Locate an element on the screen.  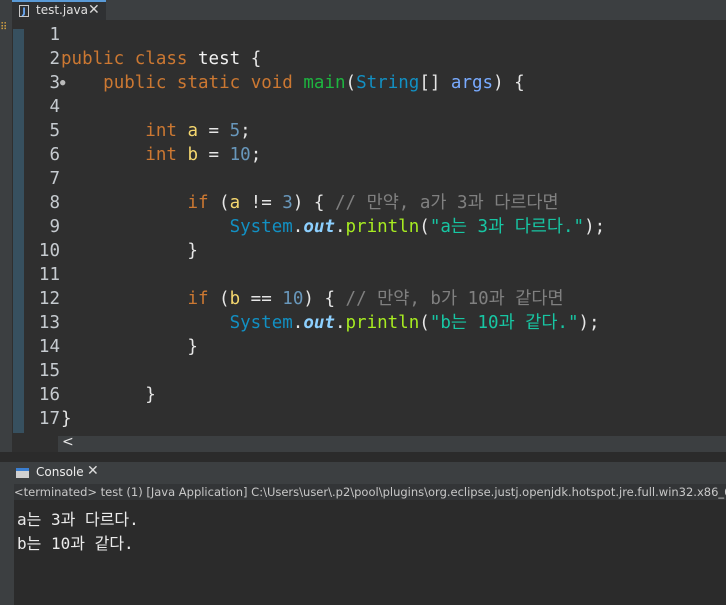
editor-left-strip is located at coordinates (6, 236).